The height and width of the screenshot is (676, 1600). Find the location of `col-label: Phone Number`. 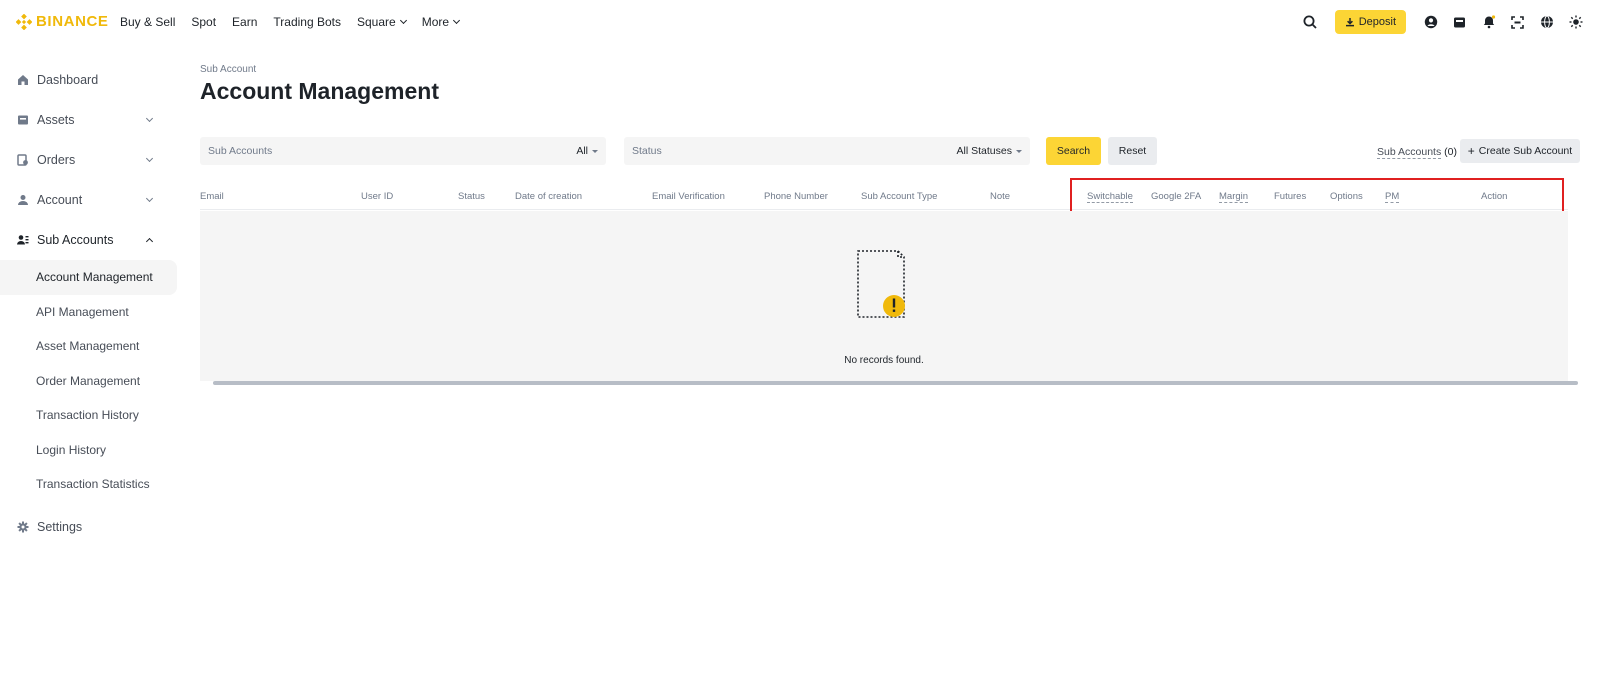

col-label: Phone Number is located at coordinates (796, 196).